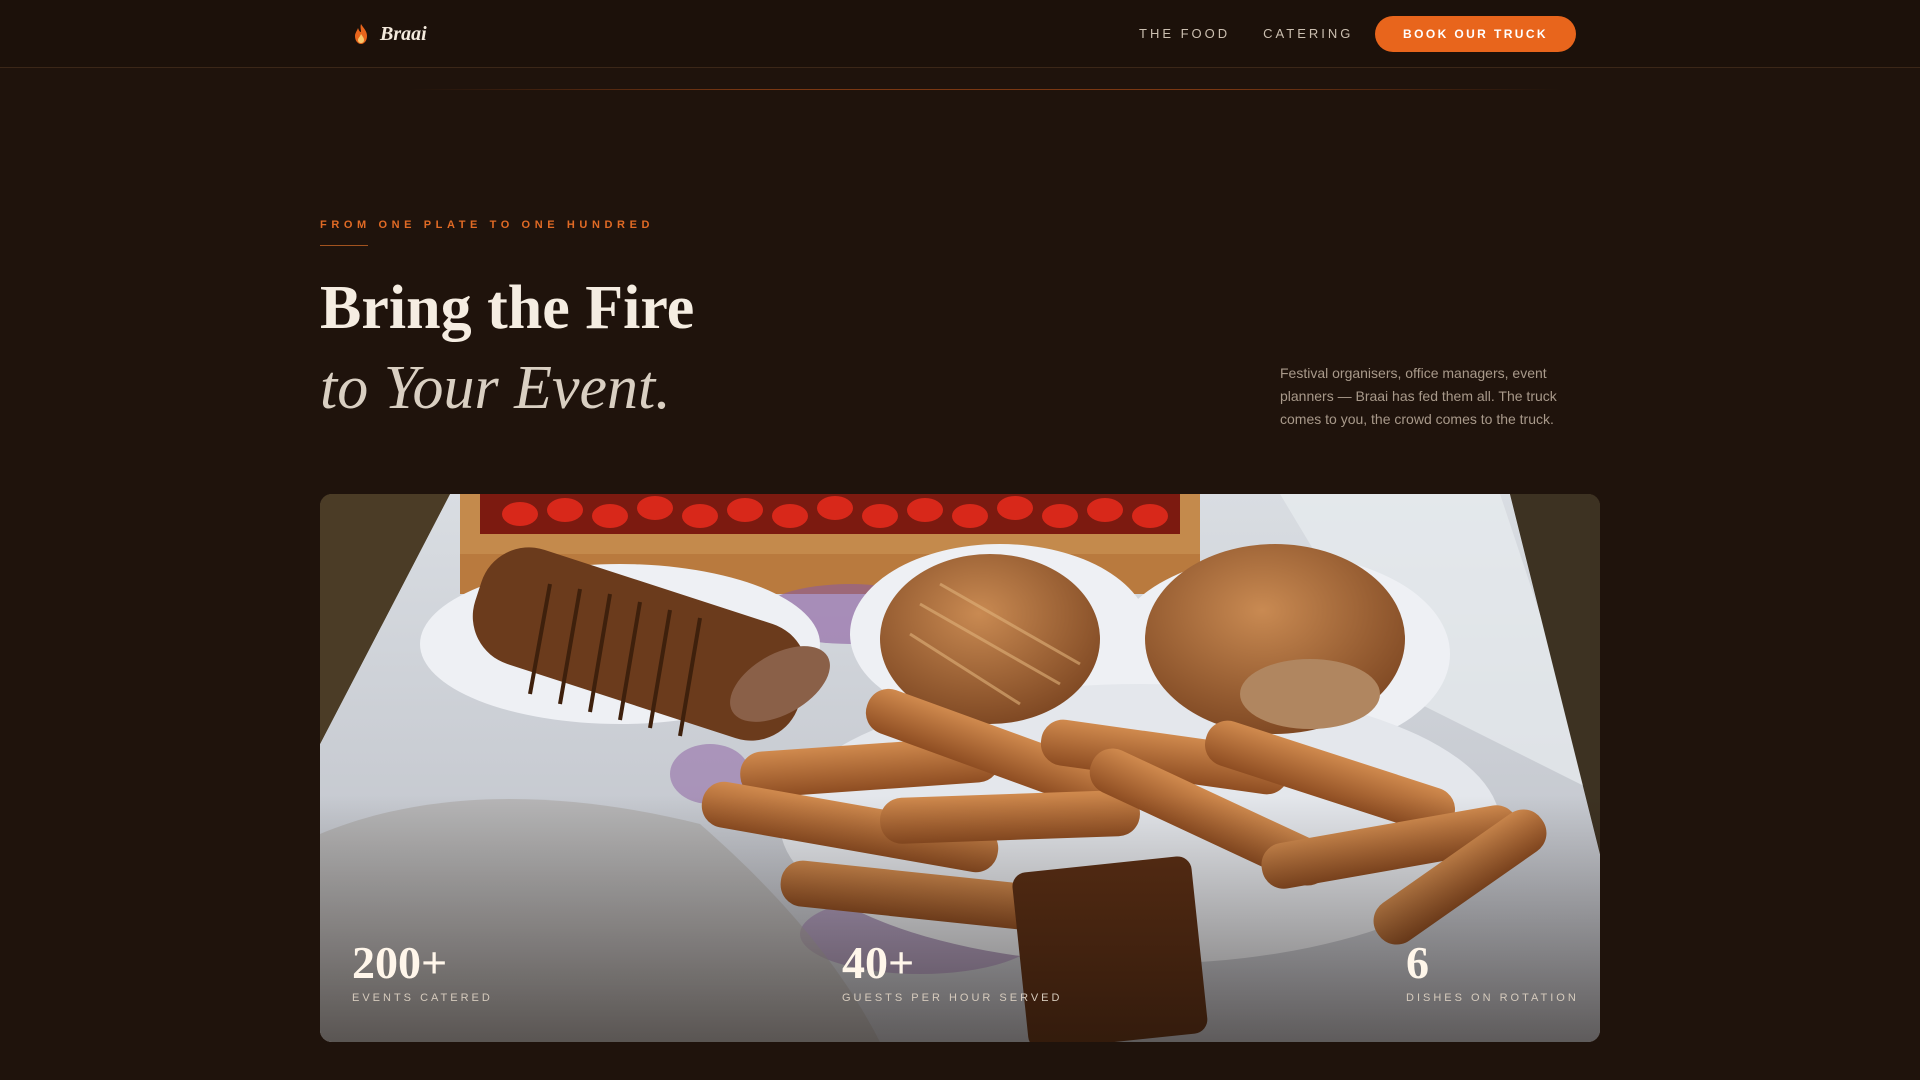 Image resolution: width=1920 pixels, height=1080 pixels. Describe the element at coordinates (422, 998) in the screenshot. I see `stat-label: EVENTS CATERED` at that location.